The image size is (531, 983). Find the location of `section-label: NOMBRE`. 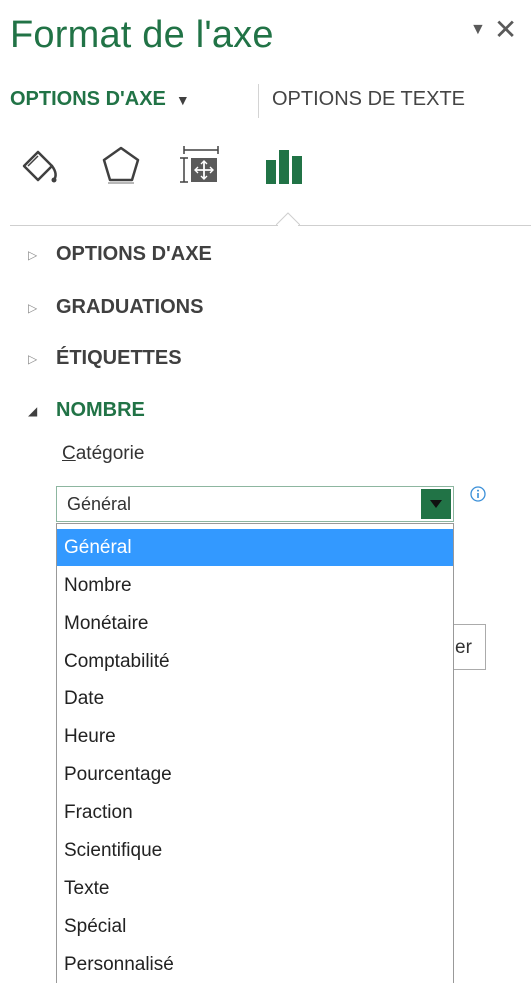

section-label: NOMBRE is located at coordinates (100, 410).